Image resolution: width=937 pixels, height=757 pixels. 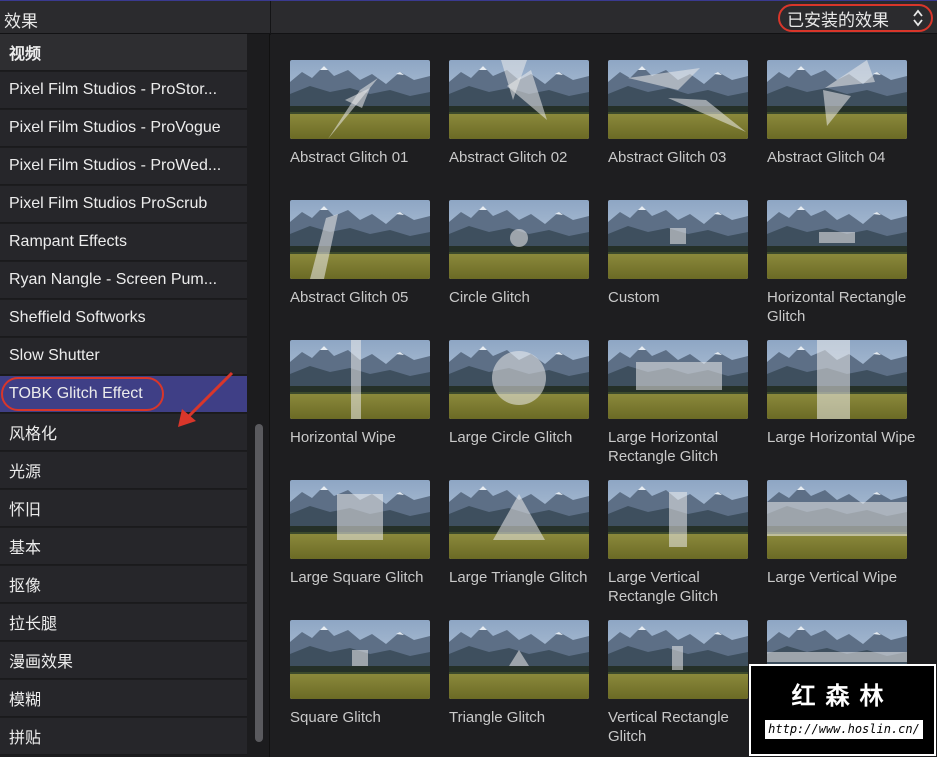 What do you see at coordinates (33, 434) in the screenshot?
I see `sidebar-item-label: 风格化` at bounding box center [33, 434].